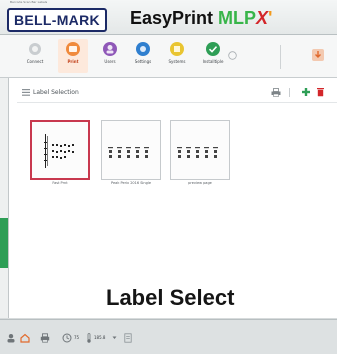 Image resolution: width=337 pixels, height=354 pixels. I want to click on toolbar-print-button: Print, so click(73, 56).